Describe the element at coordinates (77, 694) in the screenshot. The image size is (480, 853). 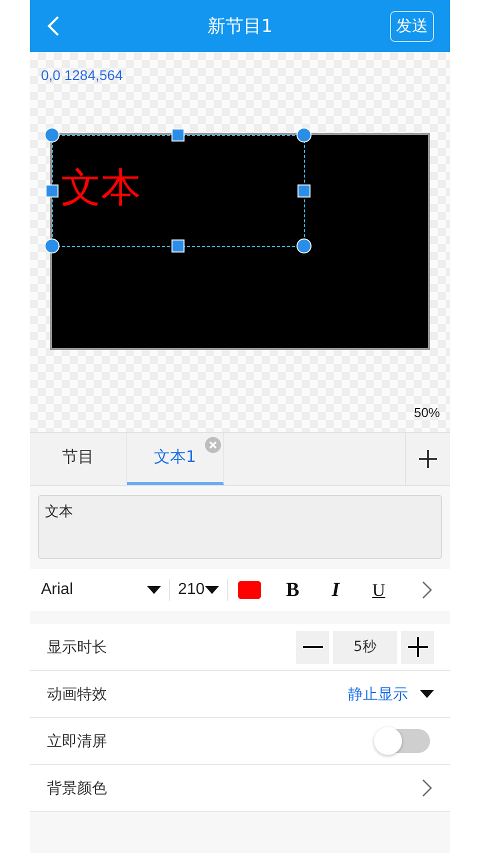
I see `setting-label: 动画特效` at that location.